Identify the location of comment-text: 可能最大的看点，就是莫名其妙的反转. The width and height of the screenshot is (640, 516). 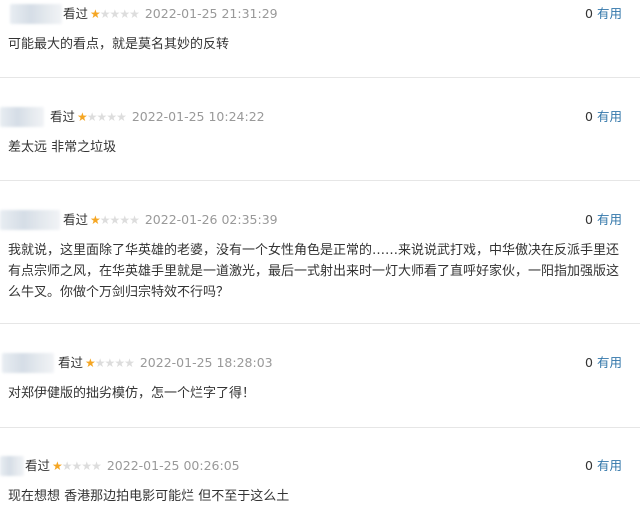
(119, 44).